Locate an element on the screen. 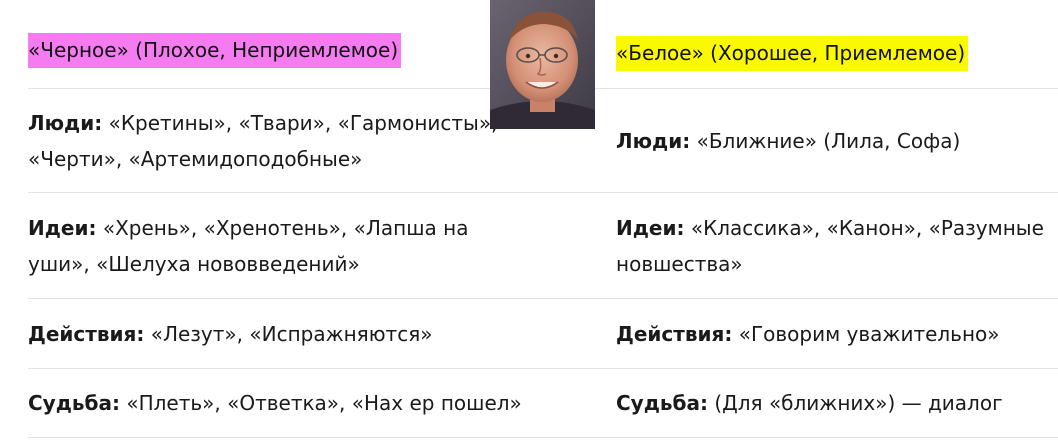 This screenshot has width=1058, height=444. cell-white-fate: Судьба: (Для «ближних») — диалог is located at coordinates (837, 403).